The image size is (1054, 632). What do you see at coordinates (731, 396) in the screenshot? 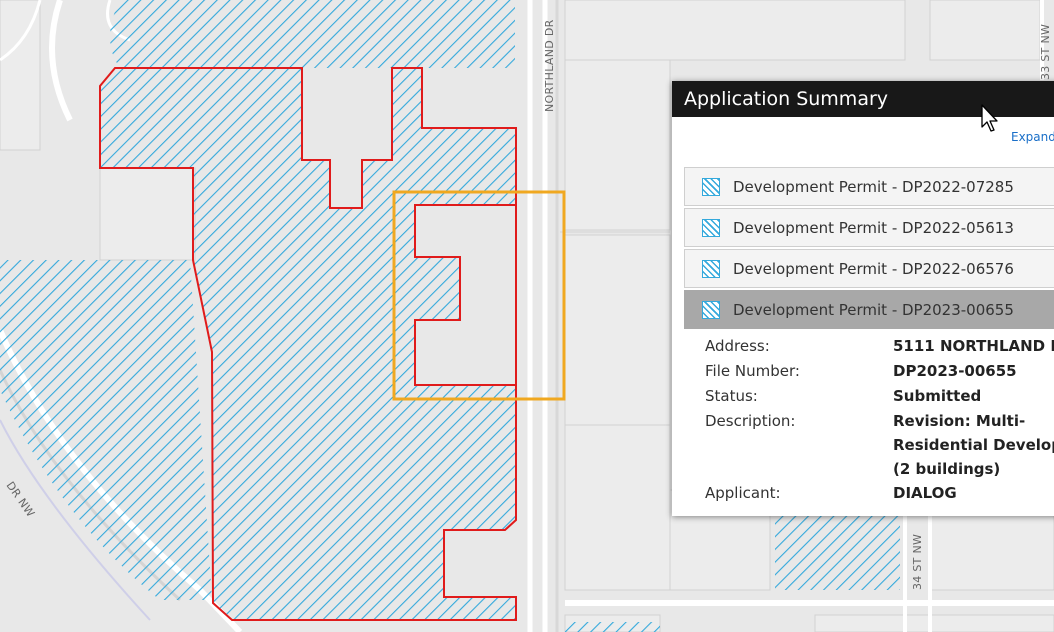
I see `status-label: Status:` at bounding box center [731, 396].